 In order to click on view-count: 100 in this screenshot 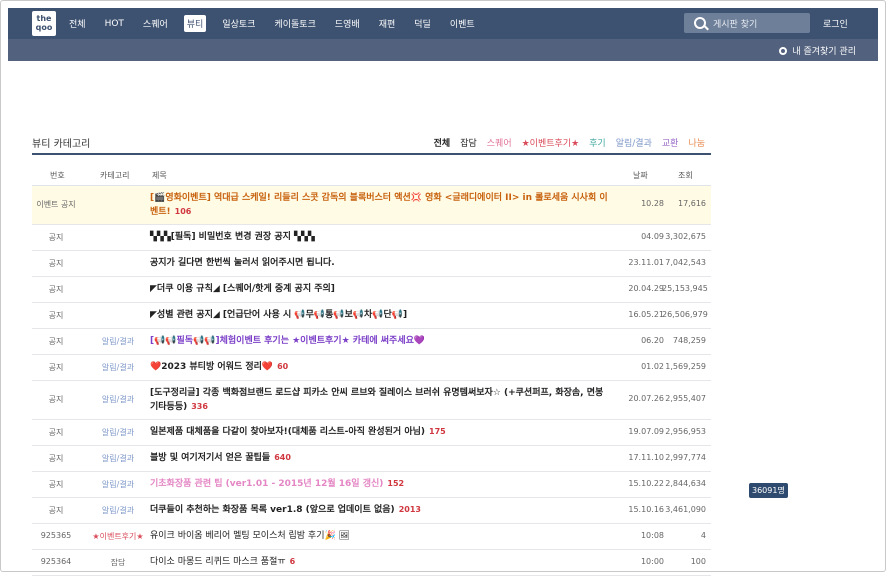, I will do `click(698, 561)`.